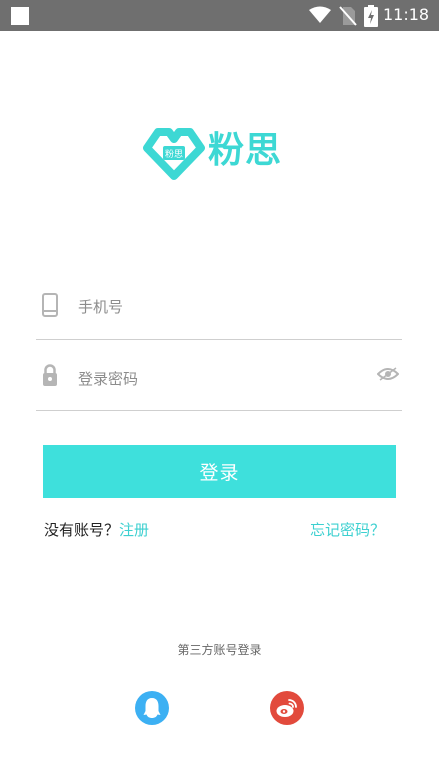  I want to click on notification-square-icon, so click(20, 16).